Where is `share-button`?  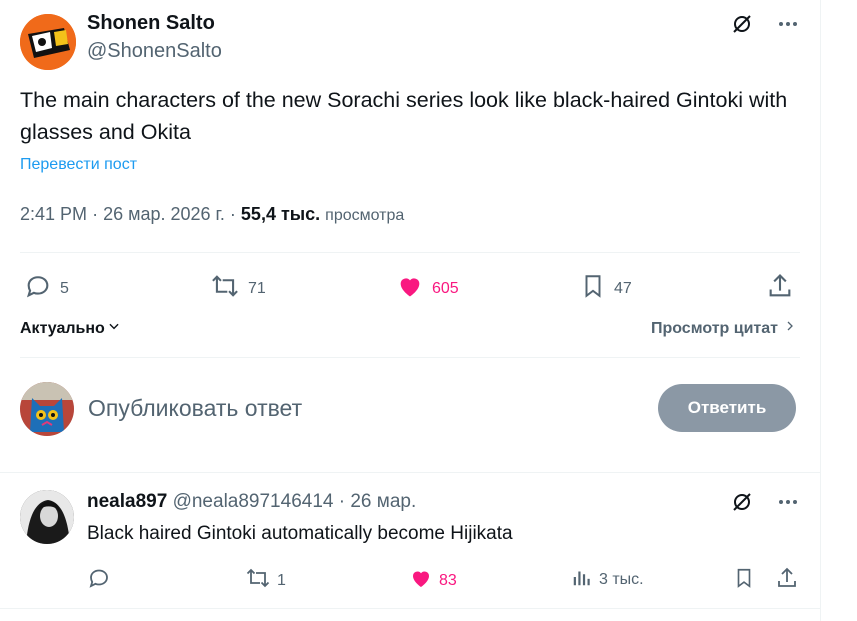
share-button is located at coordinates (780, 288).